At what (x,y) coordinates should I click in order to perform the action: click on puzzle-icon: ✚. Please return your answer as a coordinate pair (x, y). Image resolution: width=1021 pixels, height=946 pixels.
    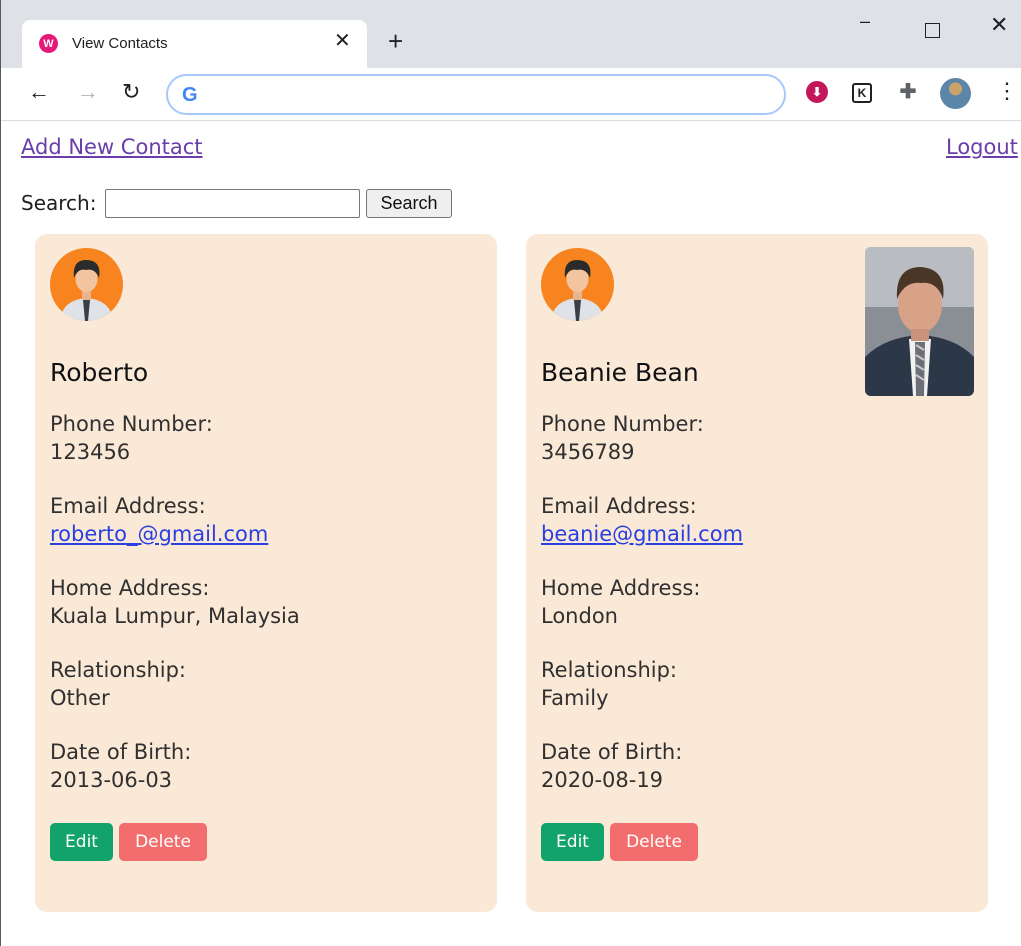
    Looking at the image, I should click on (908, 91).